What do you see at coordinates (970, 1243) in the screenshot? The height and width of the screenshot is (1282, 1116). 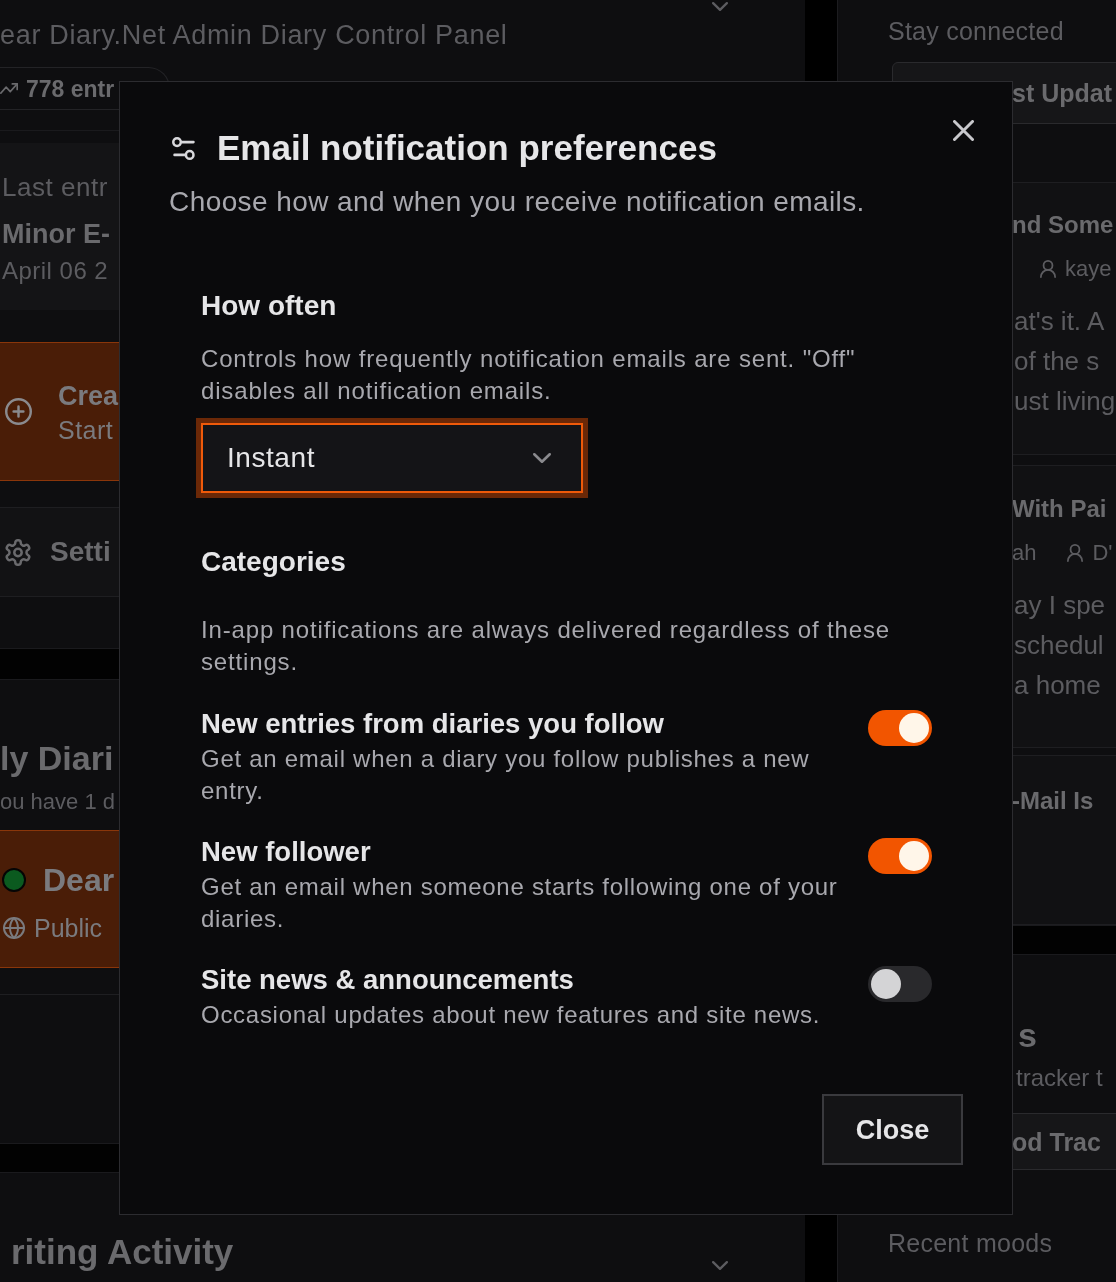 I see `section-label: Recent moods` at bounding box center [970, 1243].